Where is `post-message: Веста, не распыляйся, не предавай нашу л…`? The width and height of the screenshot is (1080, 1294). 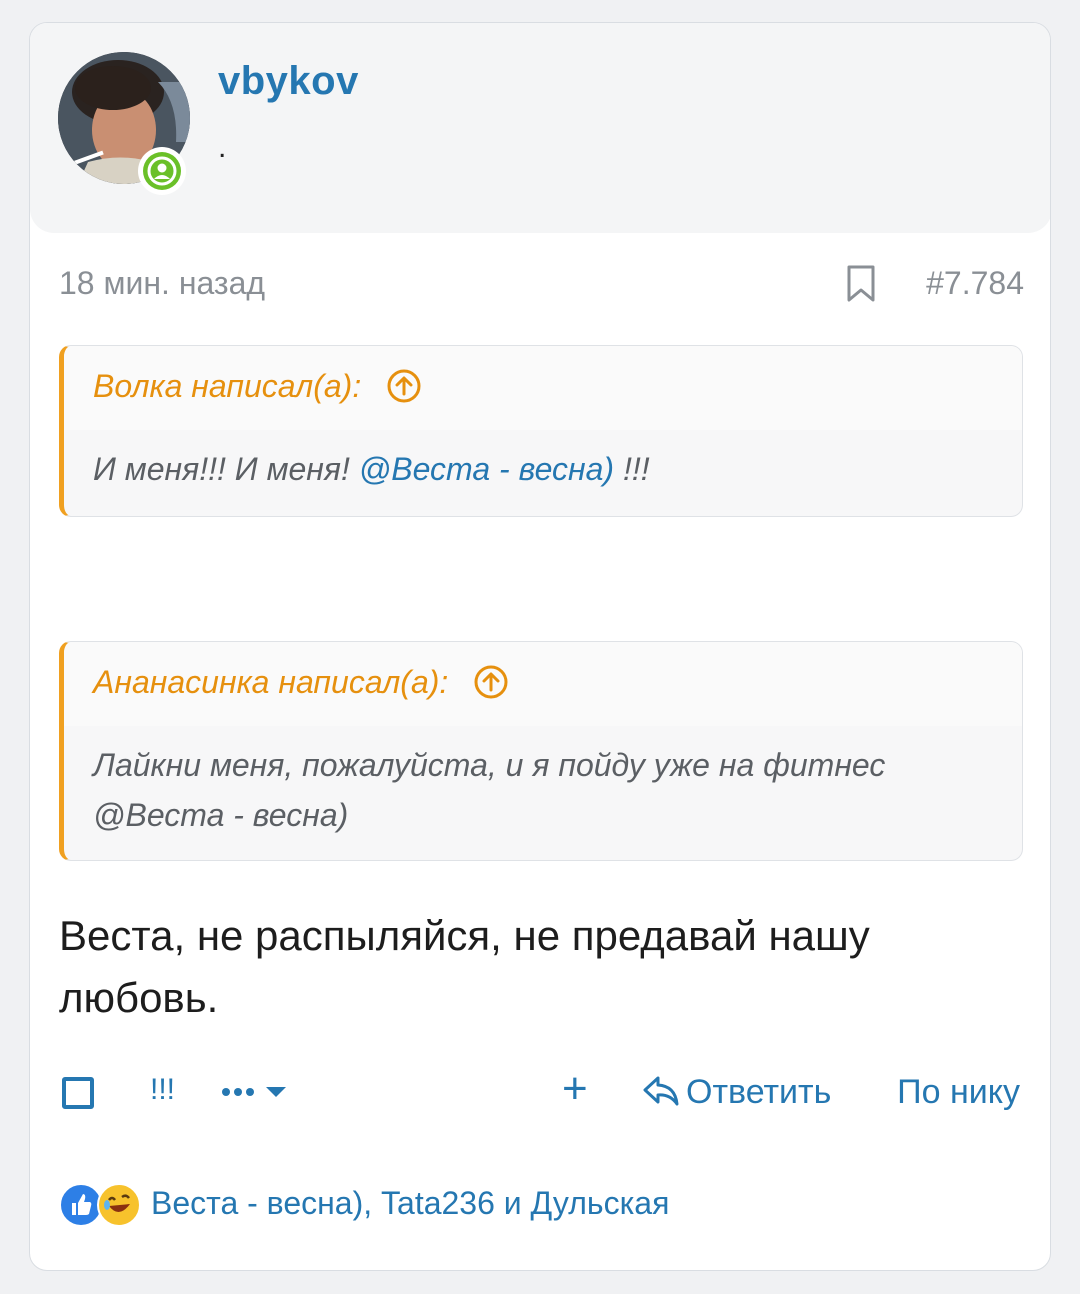
post-message: Веста, не распыляйся, не предавай нашу л… is located at coordinates (464, 966).